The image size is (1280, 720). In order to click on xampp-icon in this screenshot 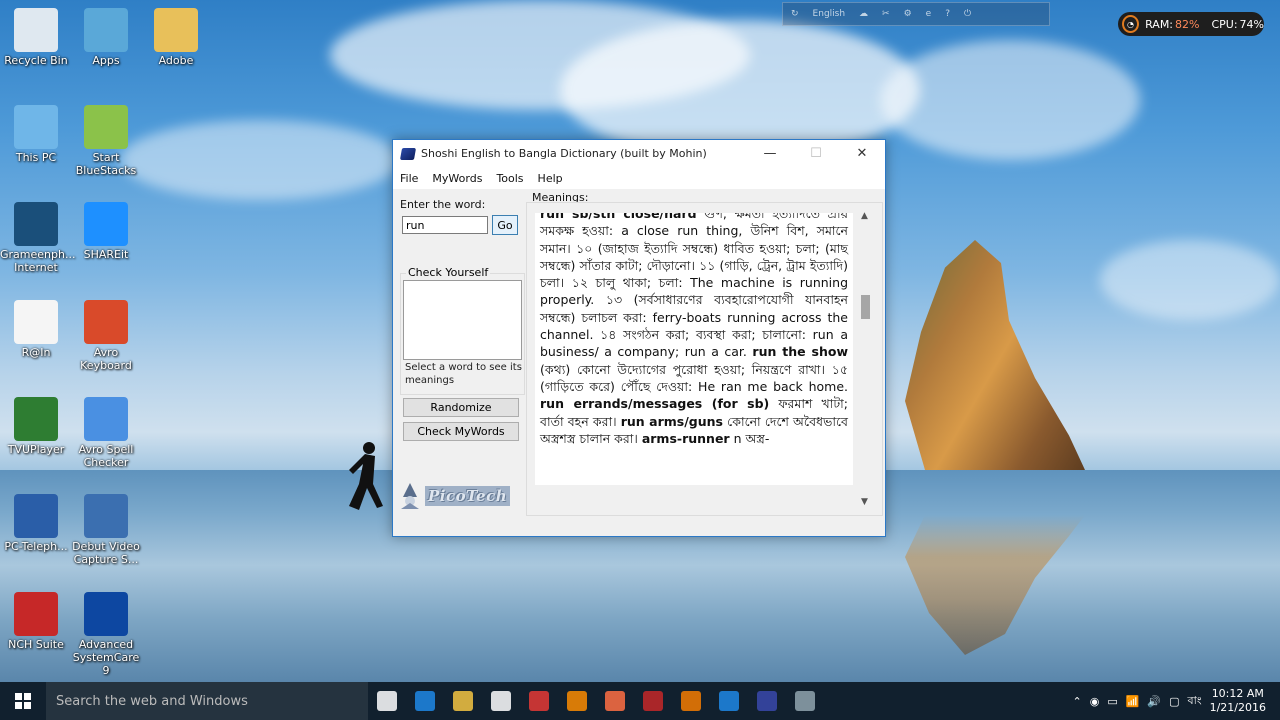, I will do `click(577, 701)`.